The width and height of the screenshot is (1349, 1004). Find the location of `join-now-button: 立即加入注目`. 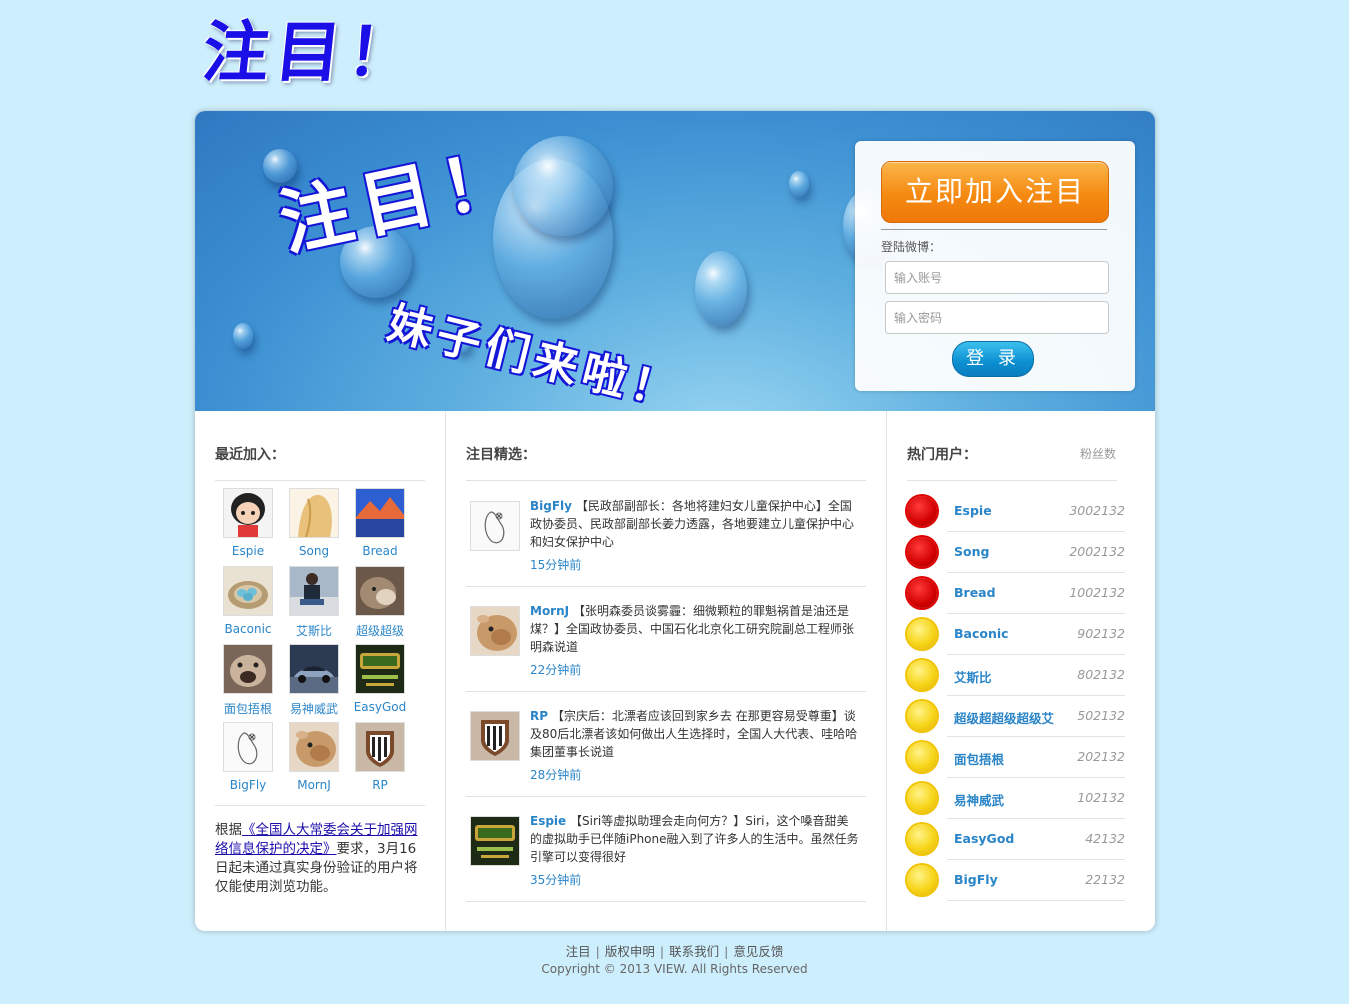

join-now-button: 立即加入注目 is located at coordinates (995, 192).